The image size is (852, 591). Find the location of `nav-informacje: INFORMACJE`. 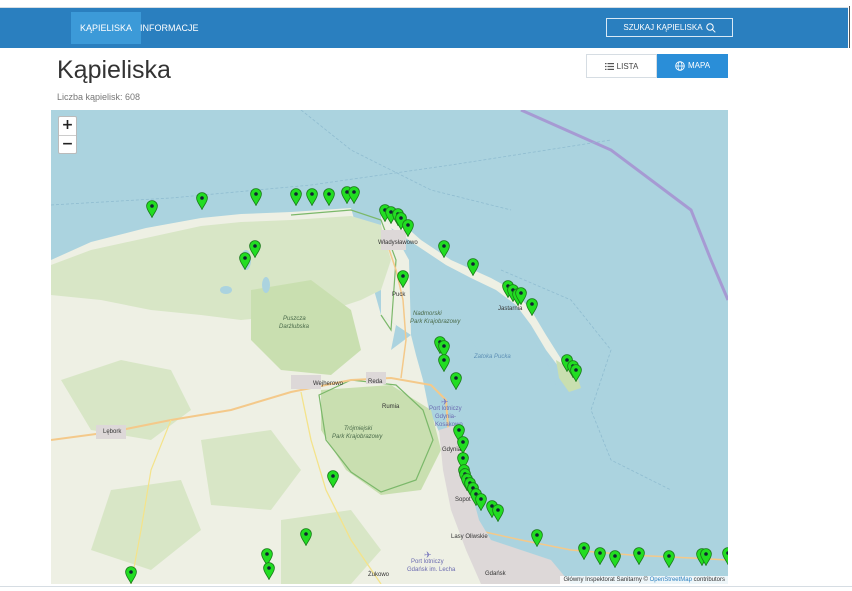

nav-informacje: INFORMACJE is located at coordinates (169, 28).